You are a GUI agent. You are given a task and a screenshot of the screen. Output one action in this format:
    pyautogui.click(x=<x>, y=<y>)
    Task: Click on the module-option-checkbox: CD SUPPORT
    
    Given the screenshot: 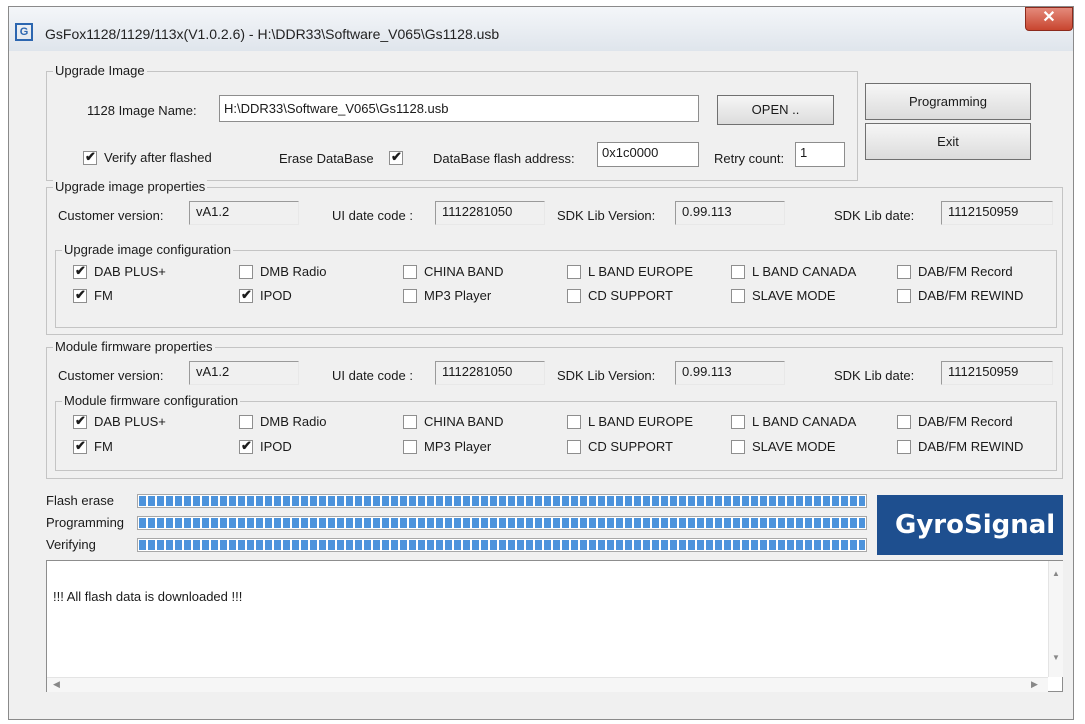 What is the action you would take?
    pyautogui.click(x=620, y=447)
    